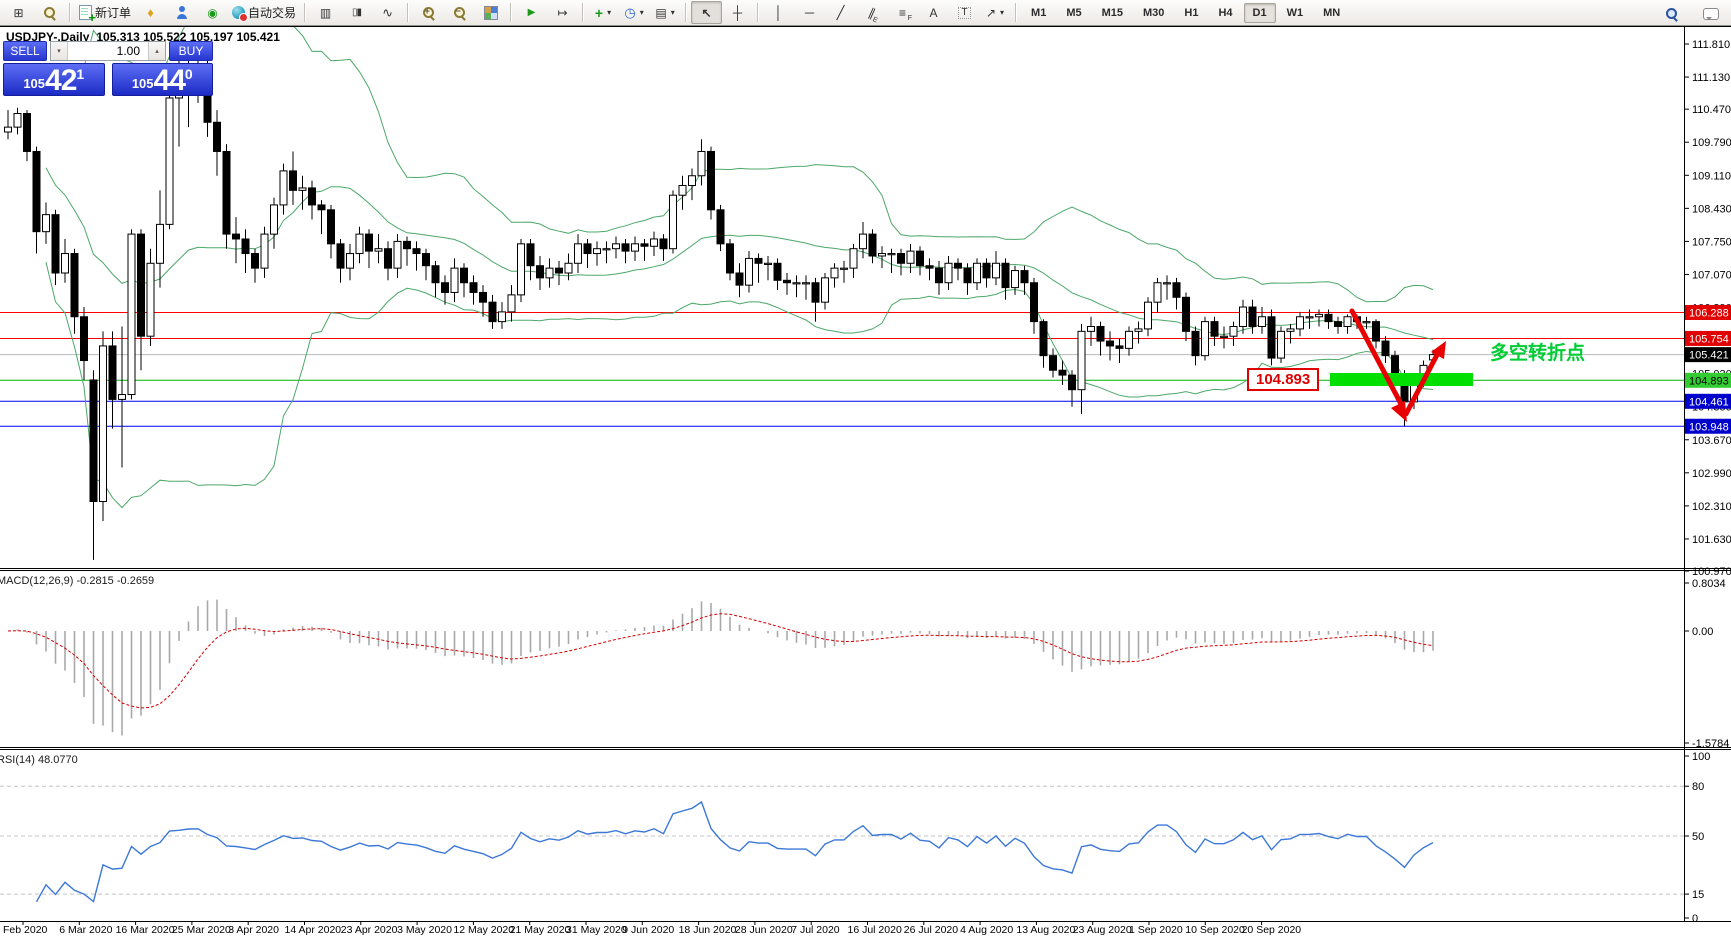  What do you see at coordinates (156, 51) in the screenshot?
I see `volume-increase-button: ▴` at bounding box center [156, 51].